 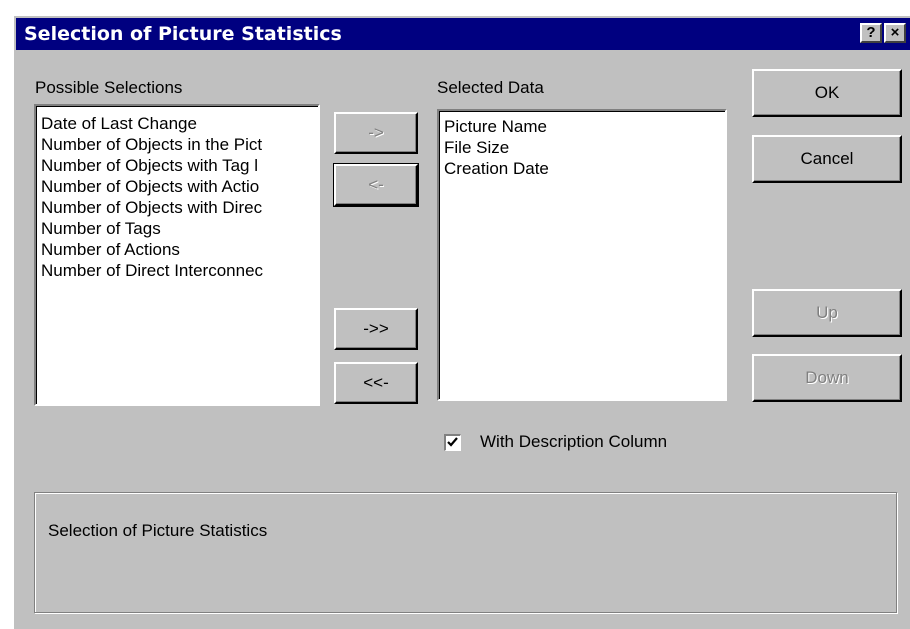 I want to click on list-item: Number of Direct Interconnec, so click(x=177, y=270).